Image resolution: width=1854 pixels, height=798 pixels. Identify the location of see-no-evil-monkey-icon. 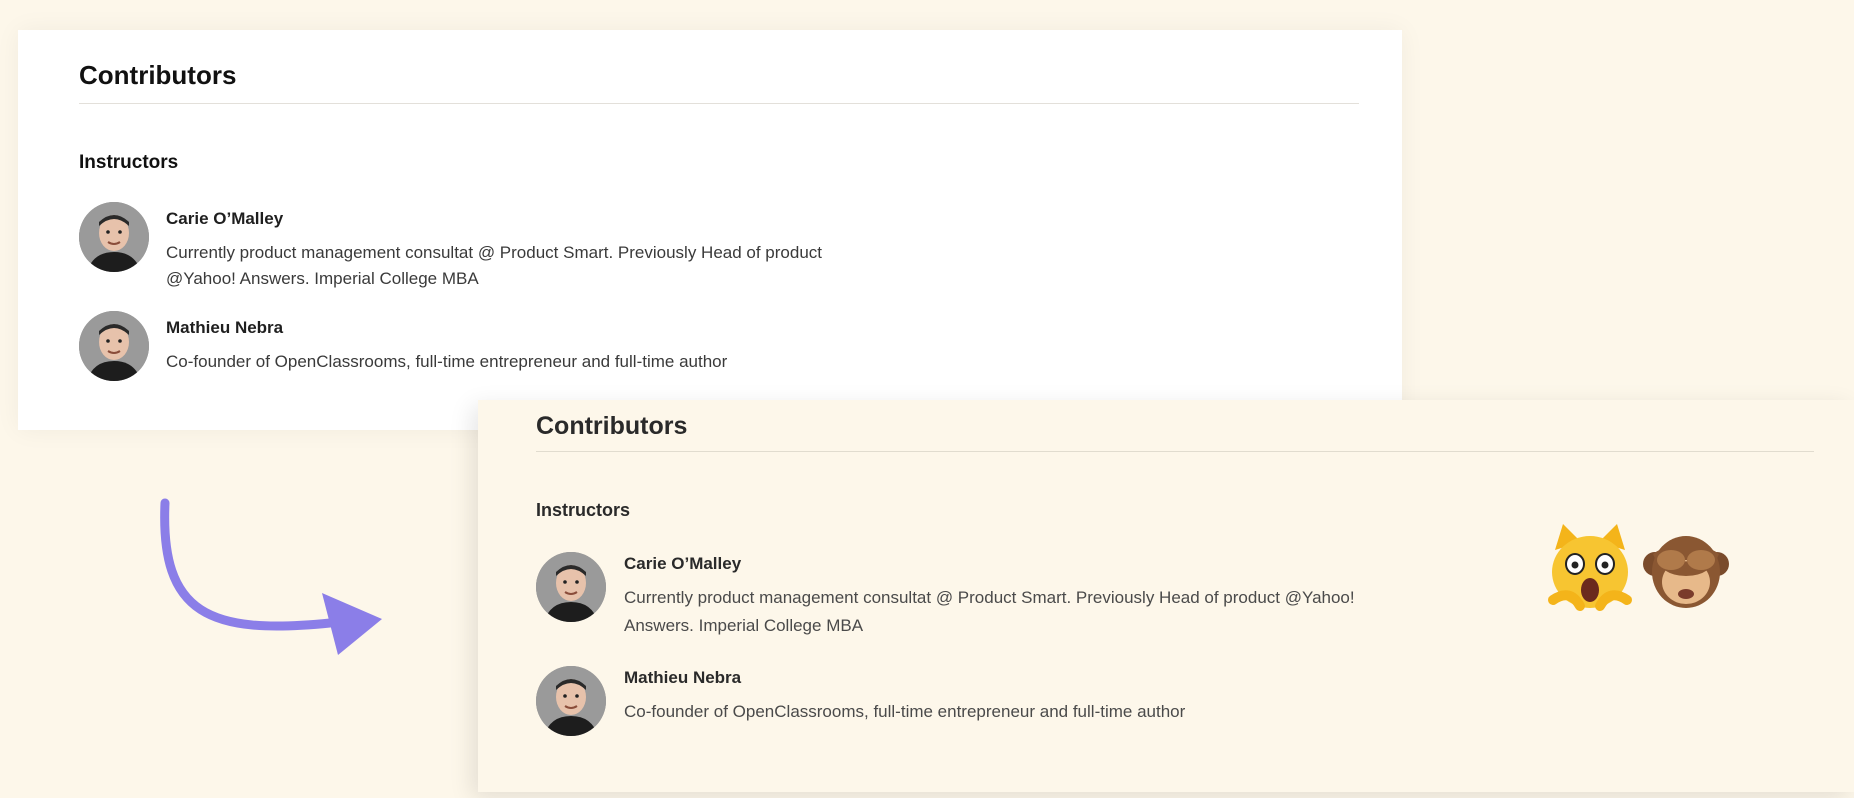
(1686, 570).